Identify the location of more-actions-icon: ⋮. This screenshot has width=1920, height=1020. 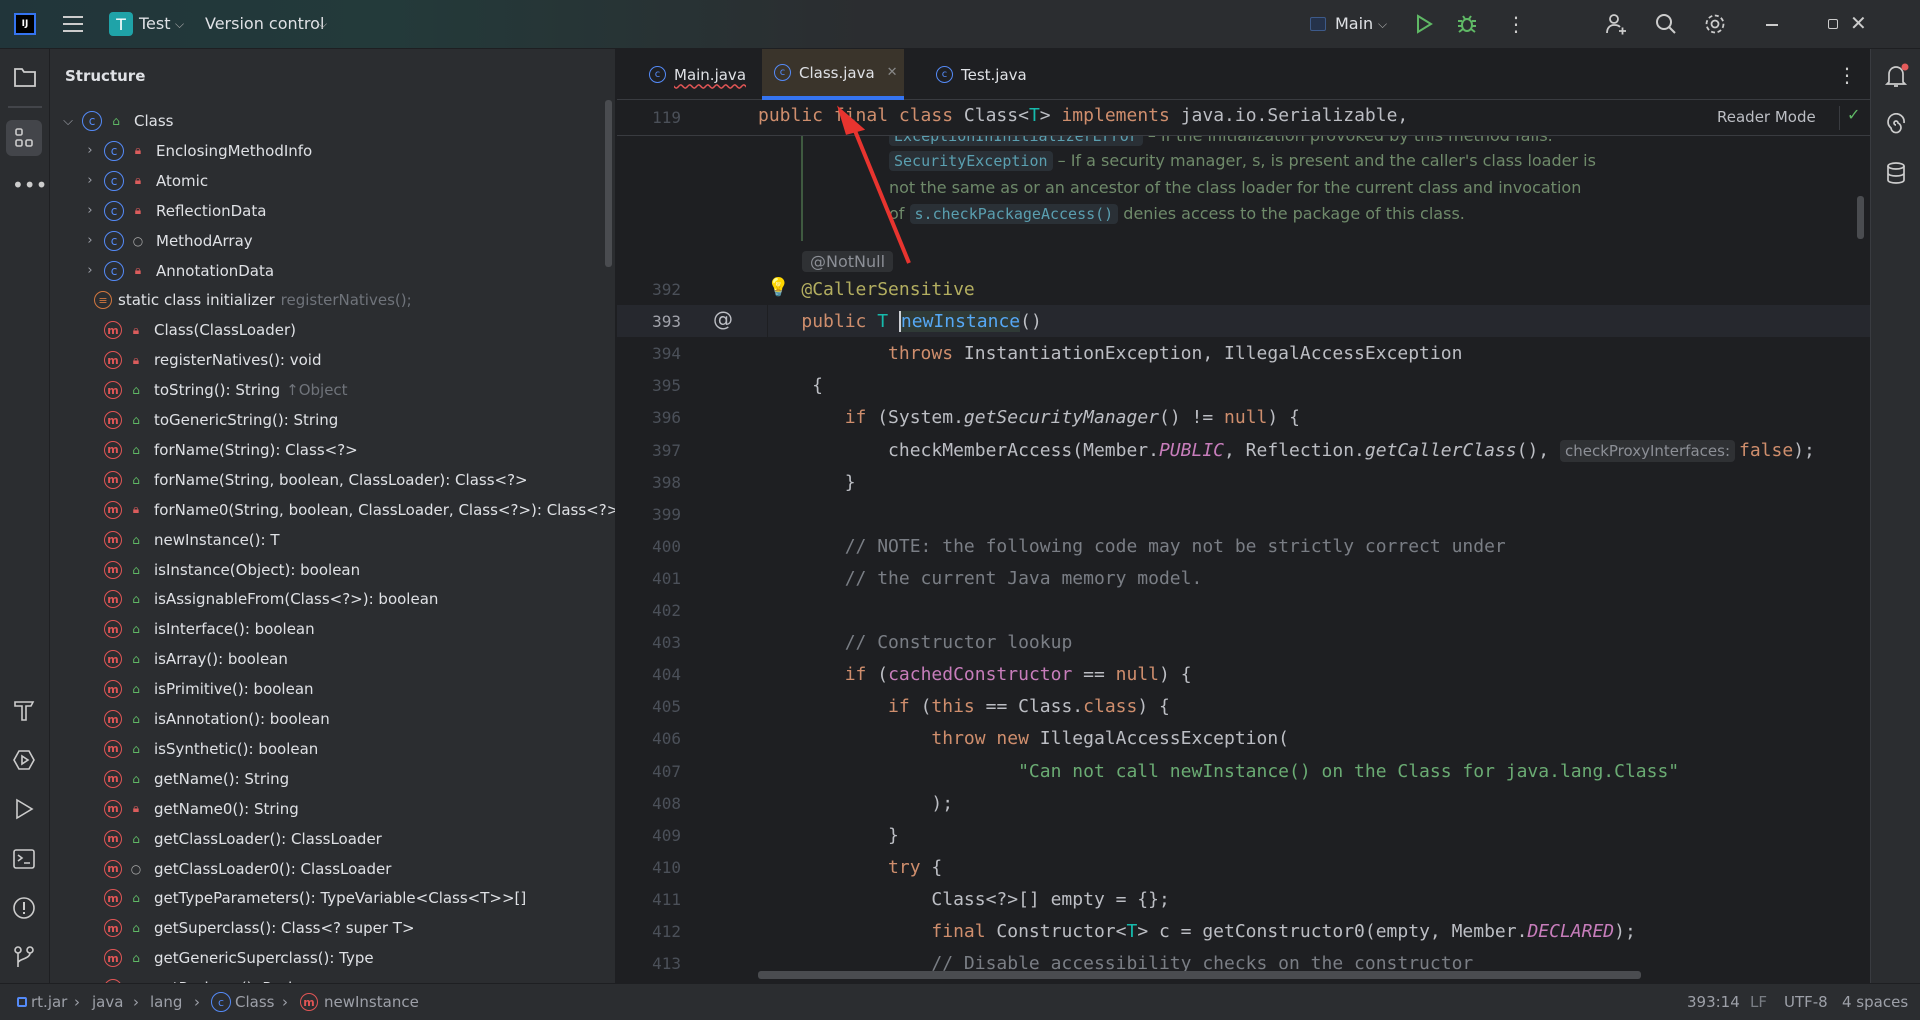
(1516, 24).